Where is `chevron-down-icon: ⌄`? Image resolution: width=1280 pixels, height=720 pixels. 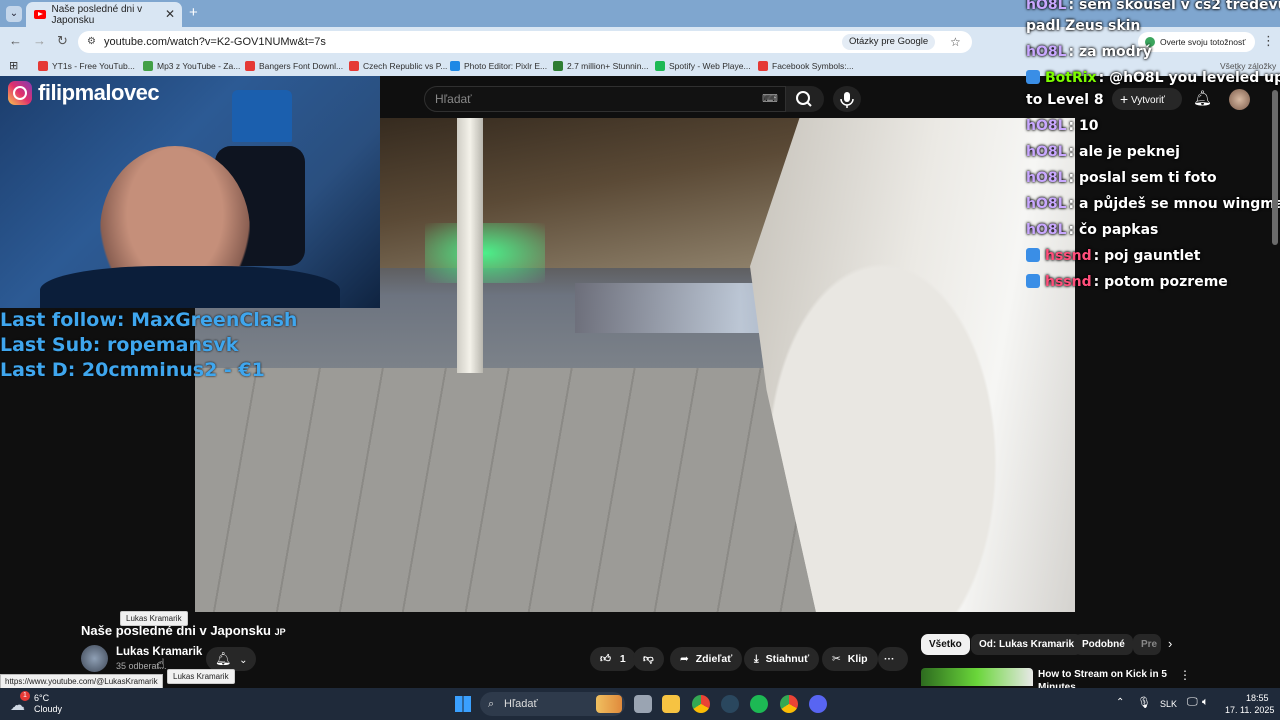 chevron-down-icon: ⌄ is located at coordinates (243, 660).